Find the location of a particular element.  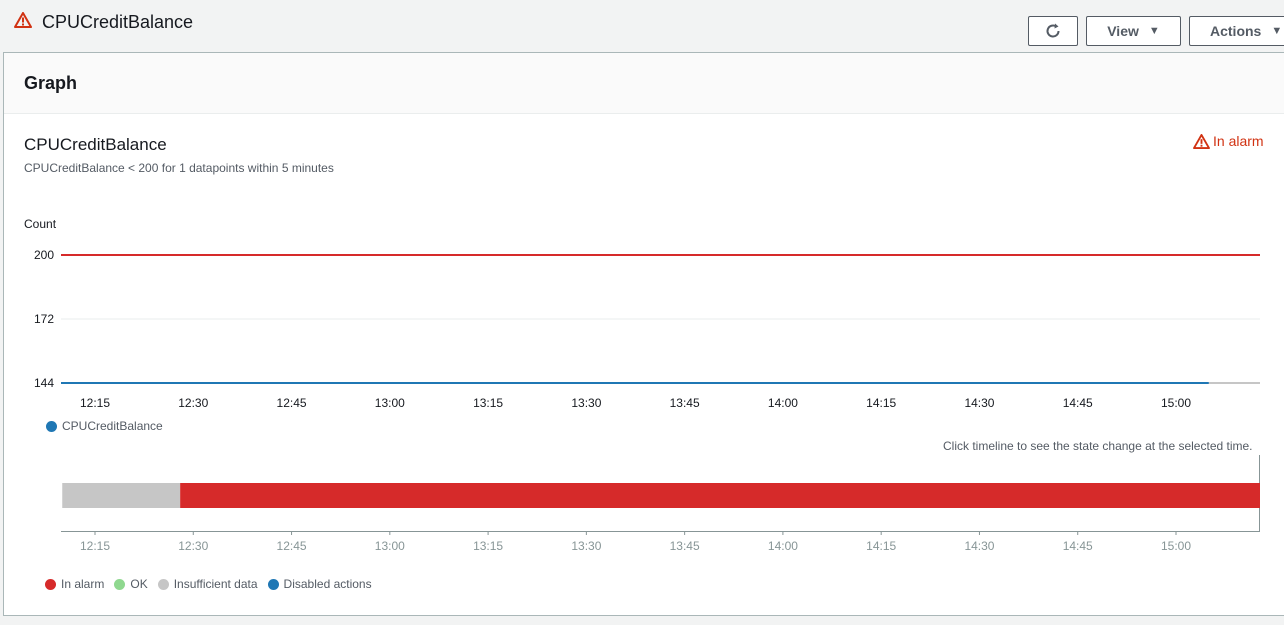

alarm-title-group: CPUCreditBalance is located at coordinates (103, 22).